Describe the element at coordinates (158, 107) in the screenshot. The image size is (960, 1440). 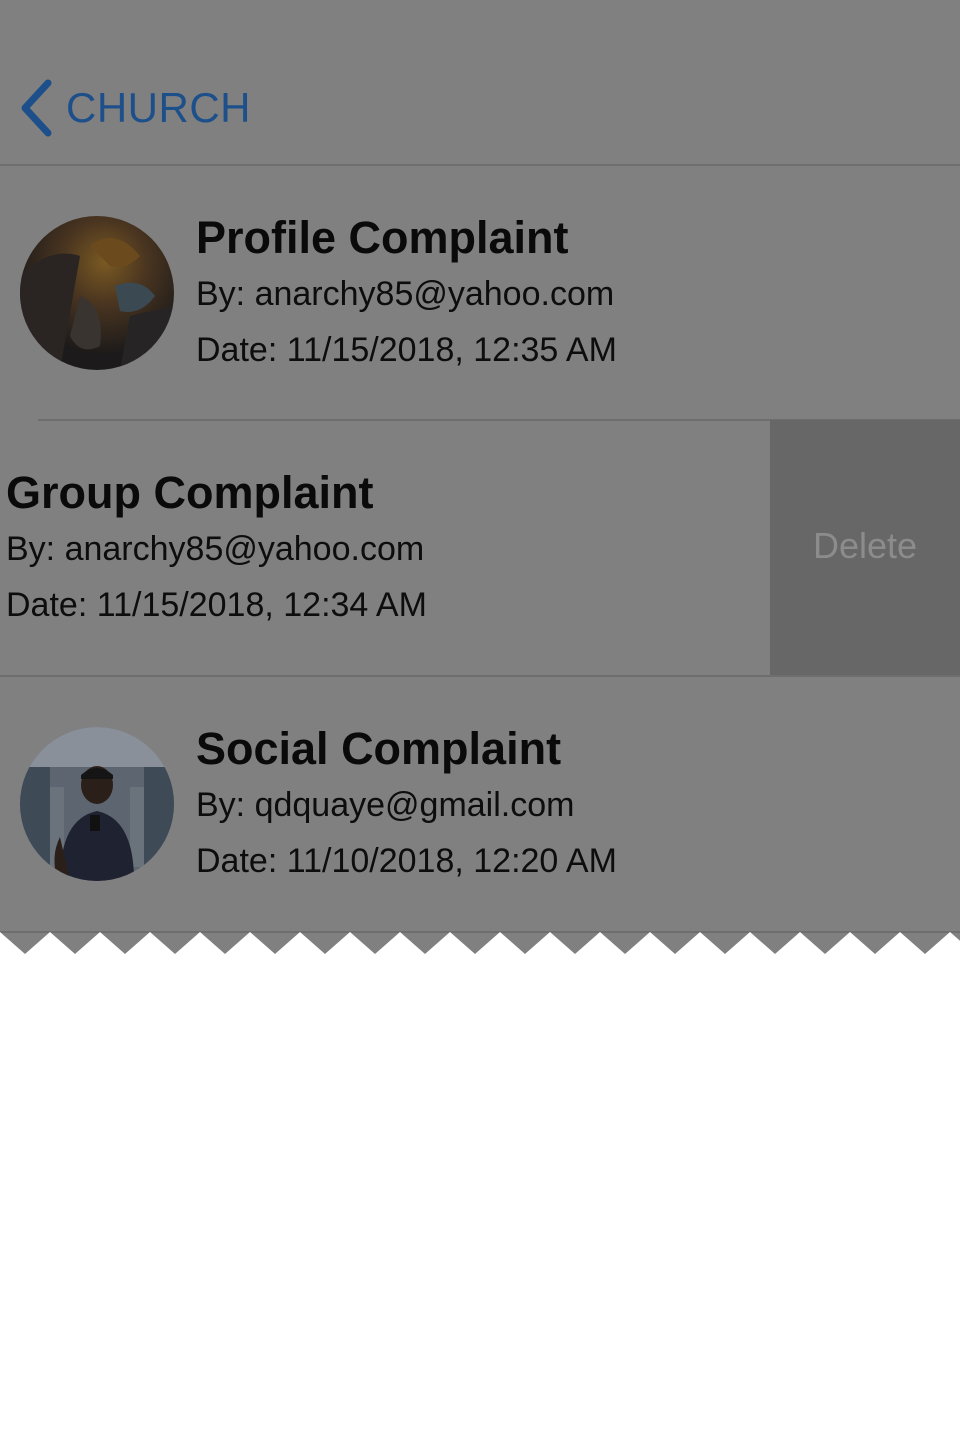
I see `back-button-label: CHURCH` at that location.